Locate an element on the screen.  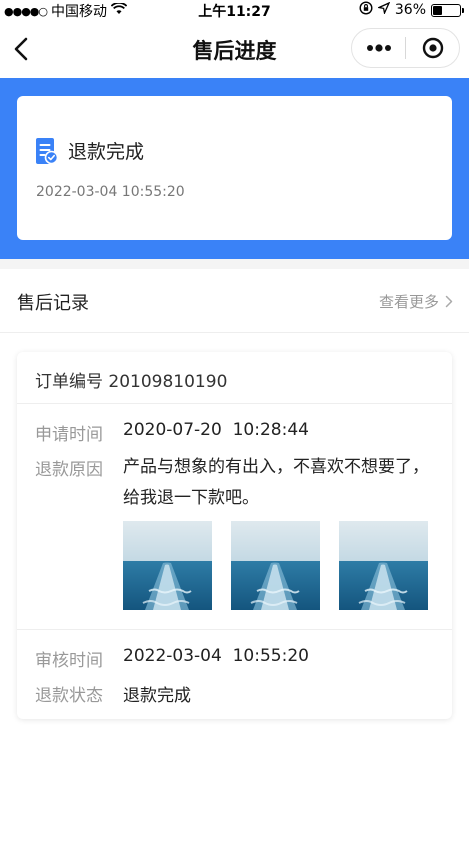
target-close-icon is located at coordinates (432, 48).